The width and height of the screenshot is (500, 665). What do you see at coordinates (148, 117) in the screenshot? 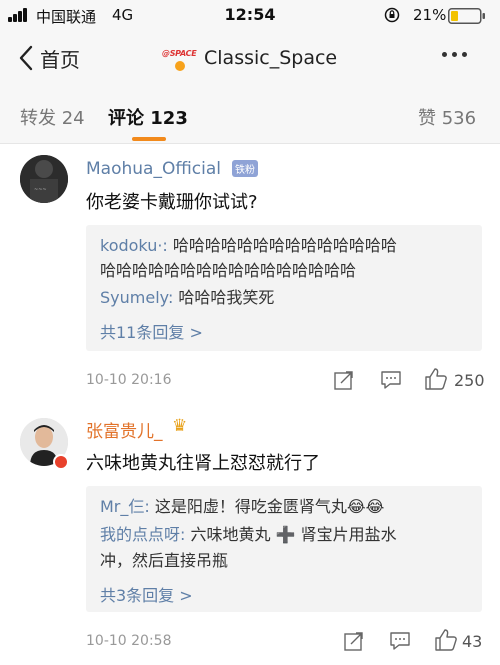
I see `tab-comments: 评论 123` at bounding box center [148, 117].